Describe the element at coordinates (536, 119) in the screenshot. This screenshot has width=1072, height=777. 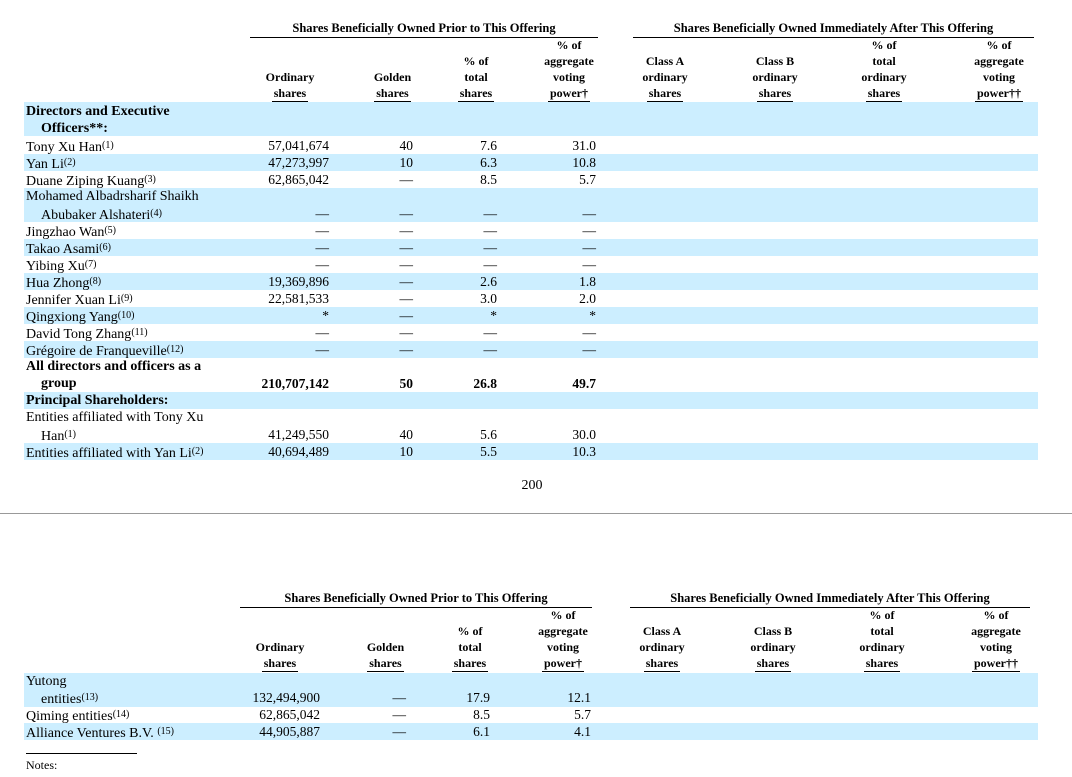
I see `section-directors-row: Directors and Executive Officers**:` at that location.